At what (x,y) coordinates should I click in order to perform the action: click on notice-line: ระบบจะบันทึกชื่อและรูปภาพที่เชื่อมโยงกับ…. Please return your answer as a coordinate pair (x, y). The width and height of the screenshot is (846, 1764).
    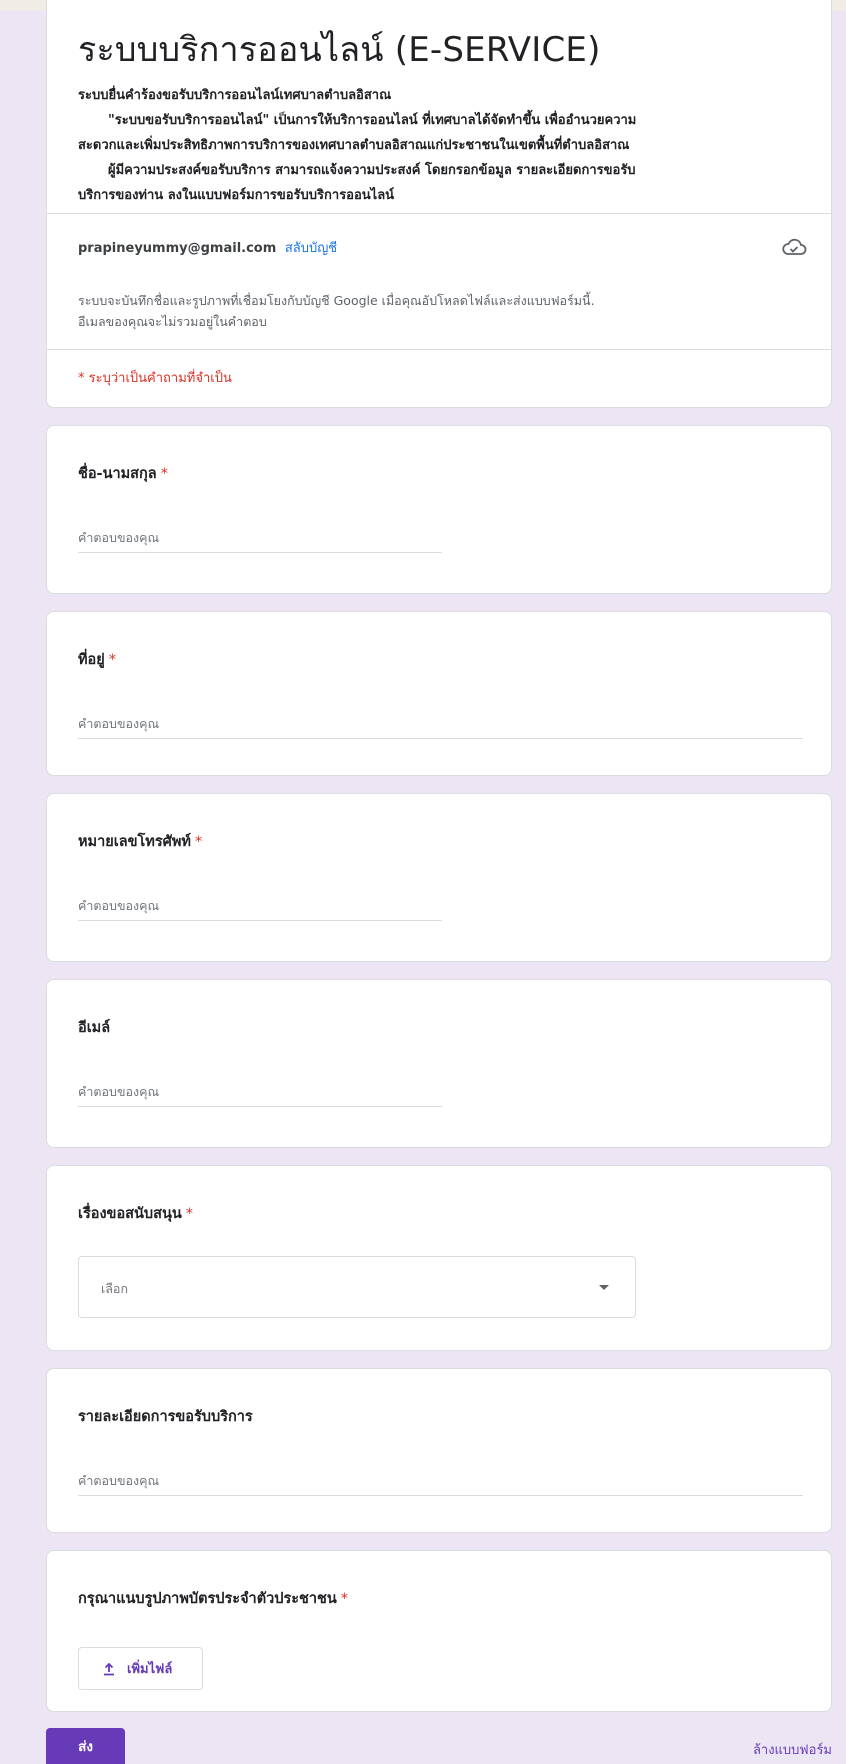
    Looking at the image, I should click on (336, 300).